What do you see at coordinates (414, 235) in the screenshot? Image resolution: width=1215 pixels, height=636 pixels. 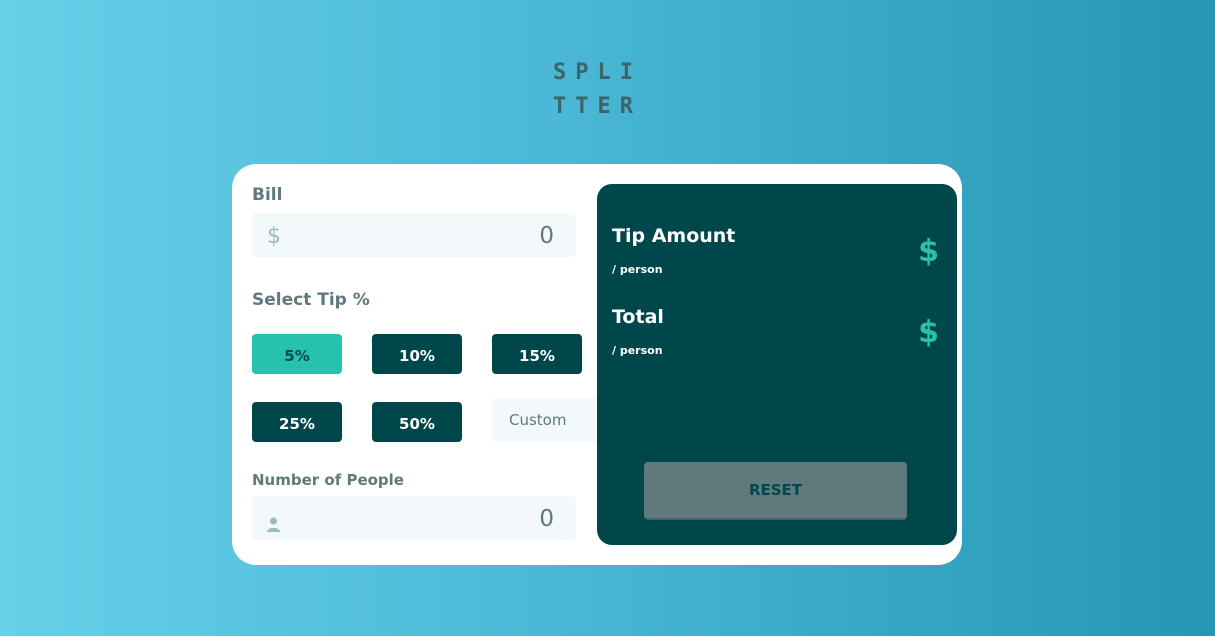 I see `bill-input: $ 0` at bounding box center [414, 235].